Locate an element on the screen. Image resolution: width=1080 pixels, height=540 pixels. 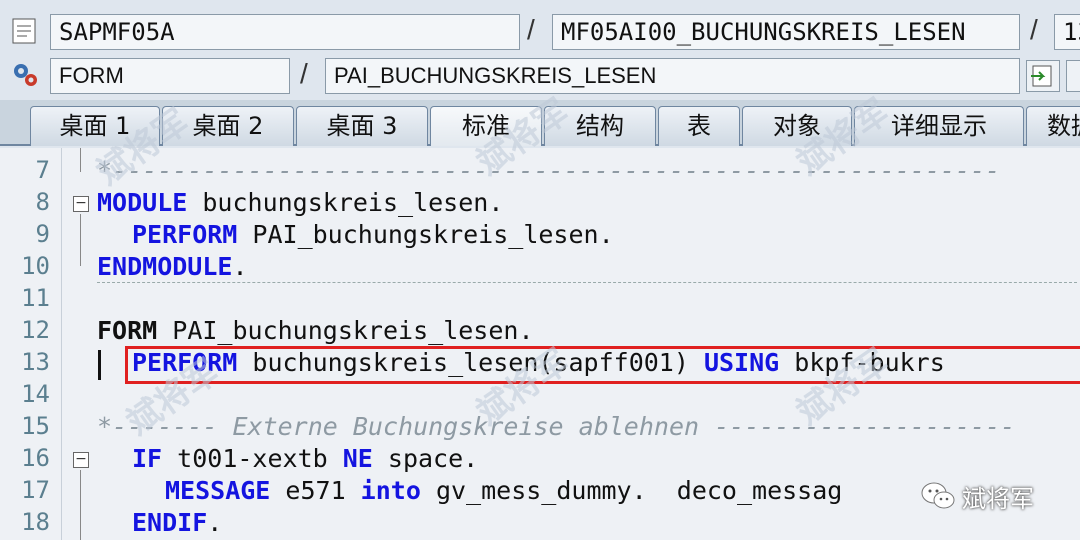
keyword: ENDIF is located at coordinates (170, 522).